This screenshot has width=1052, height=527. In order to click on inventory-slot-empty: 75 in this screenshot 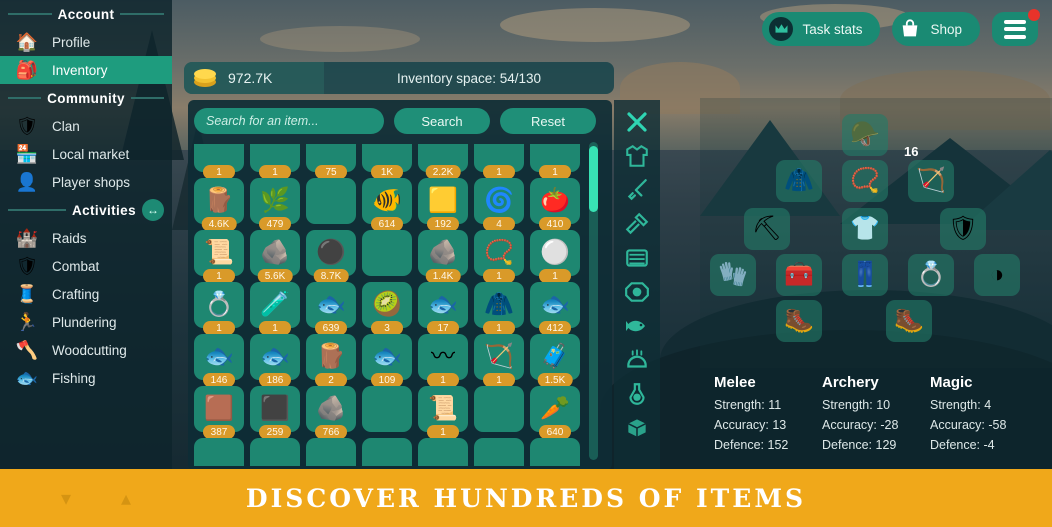, I will do `click(331, 161)`.